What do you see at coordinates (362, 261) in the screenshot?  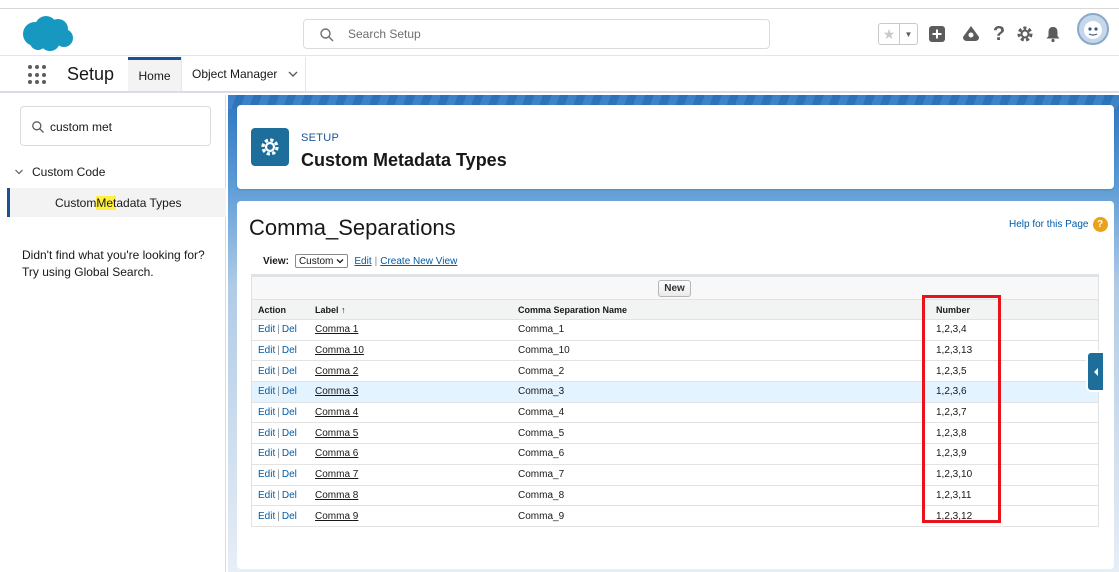 I see `edit-view-link: Edit` at bounding box center [362, 261].